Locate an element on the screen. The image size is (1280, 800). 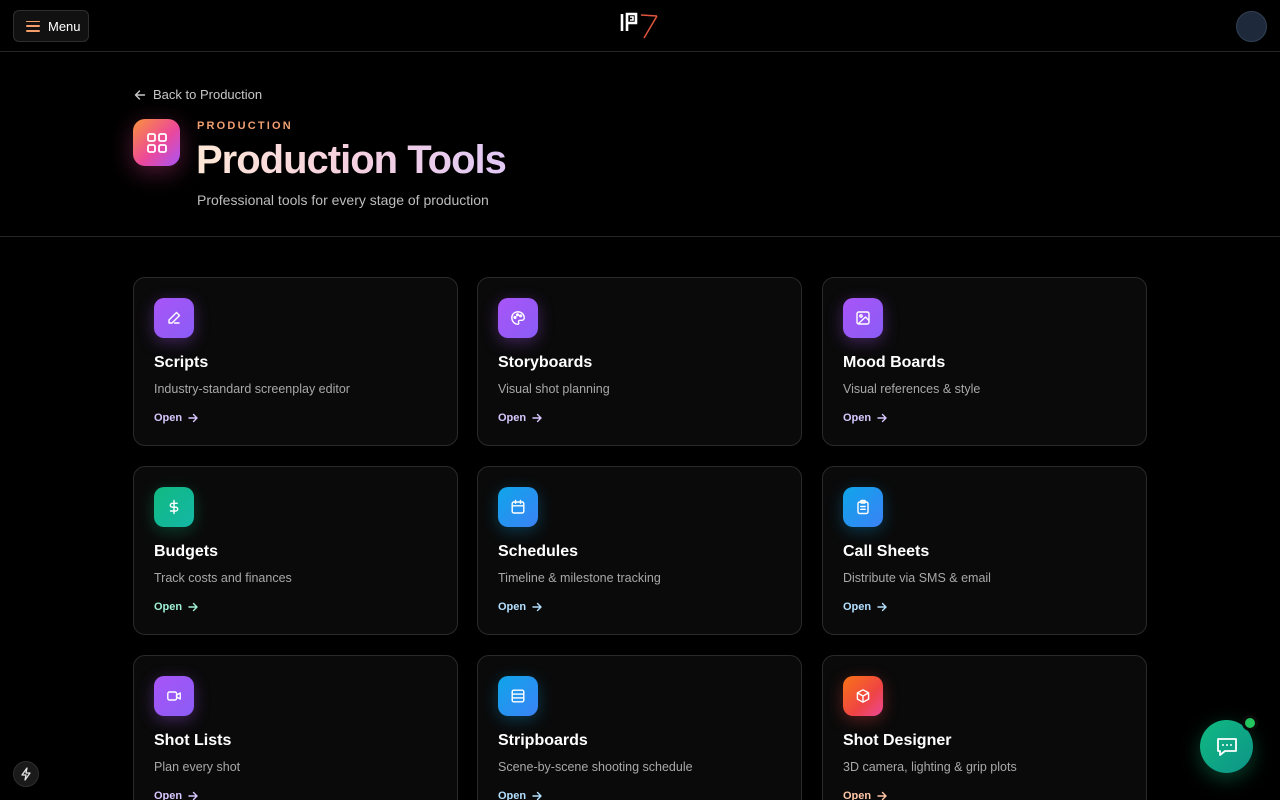
menu-button: Menu is located at coordinates (51, 26).